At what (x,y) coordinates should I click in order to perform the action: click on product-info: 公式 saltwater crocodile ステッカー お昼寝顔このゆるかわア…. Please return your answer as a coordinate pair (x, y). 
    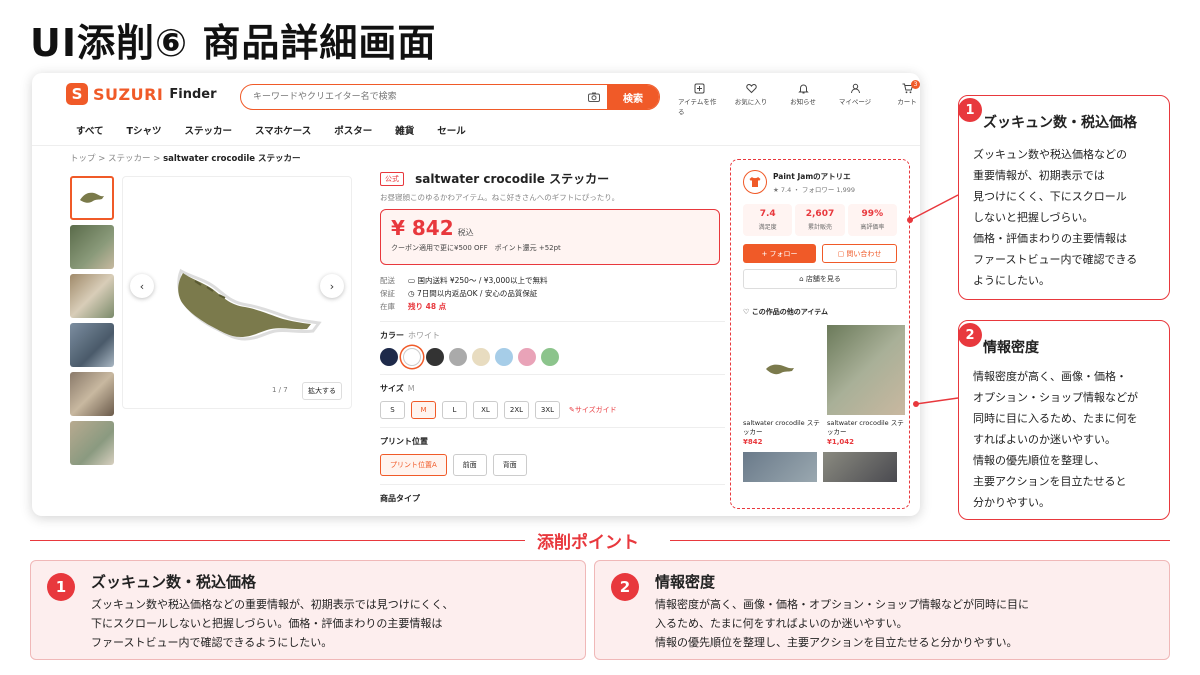
    Looking at the image, I should click on (552, 336).